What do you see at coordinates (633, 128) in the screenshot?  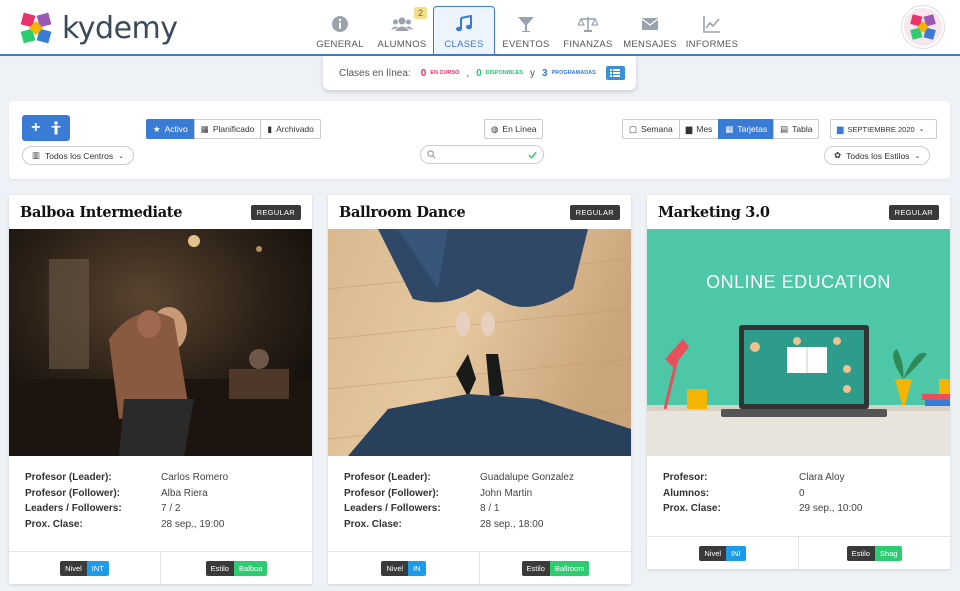 I see `calendar-icon: ▢` at bounding box center [633, 128].